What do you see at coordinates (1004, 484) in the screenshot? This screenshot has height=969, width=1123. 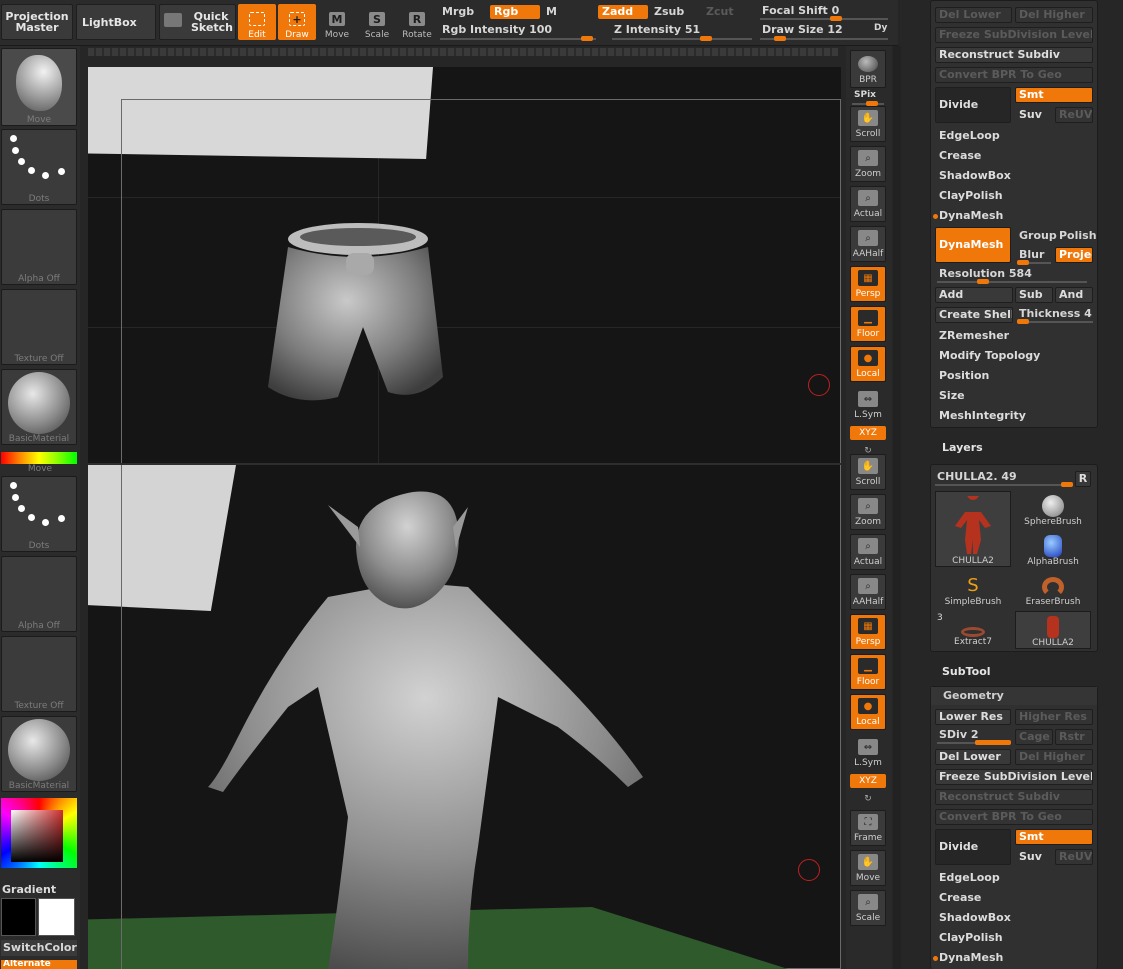 I see `tool-slider` at bounding box center [1004, 484].